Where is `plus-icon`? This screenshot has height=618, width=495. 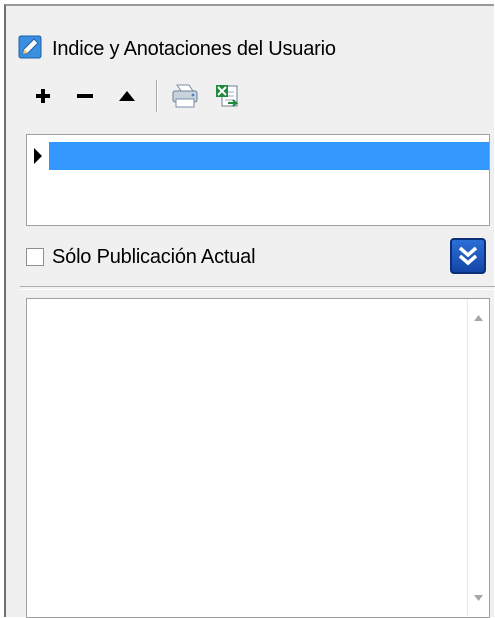
plus-icon is located at coordinates (43, 96).